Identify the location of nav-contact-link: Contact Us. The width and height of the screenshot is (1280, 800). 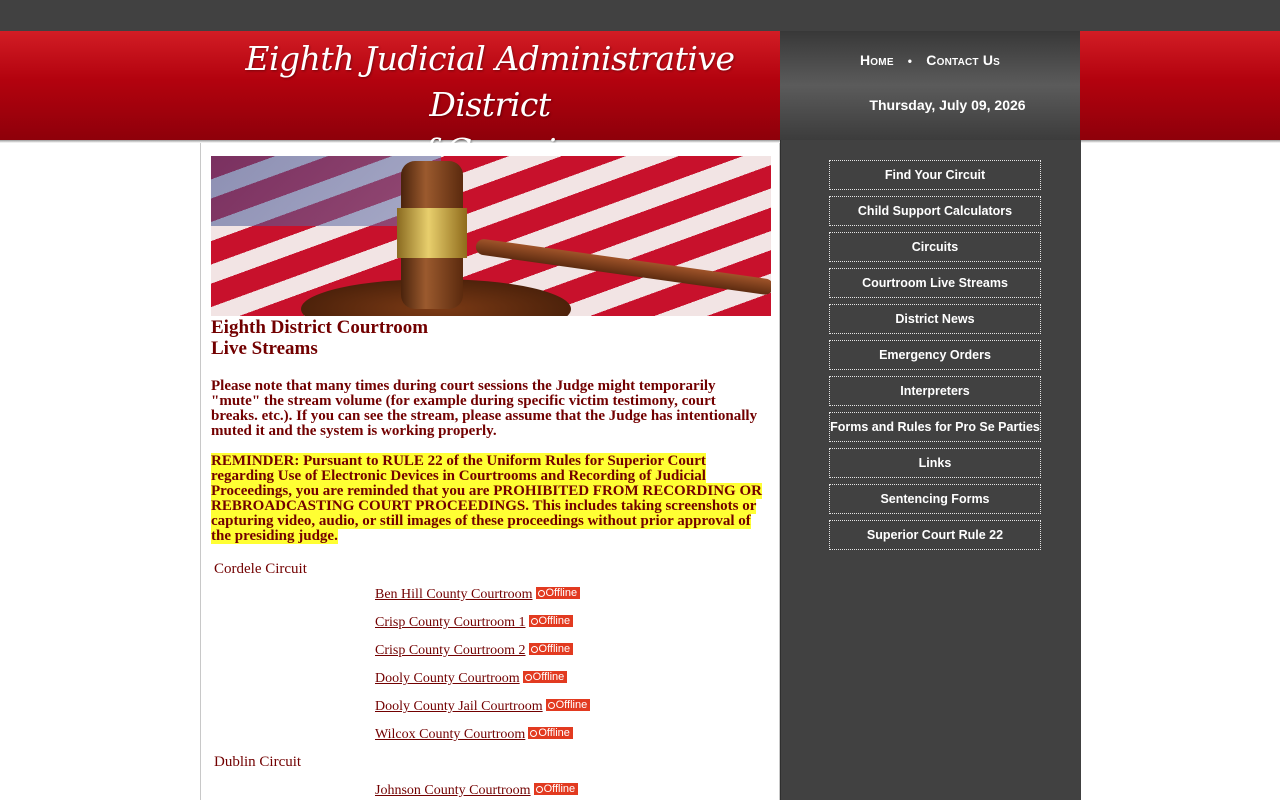
(963, 60).